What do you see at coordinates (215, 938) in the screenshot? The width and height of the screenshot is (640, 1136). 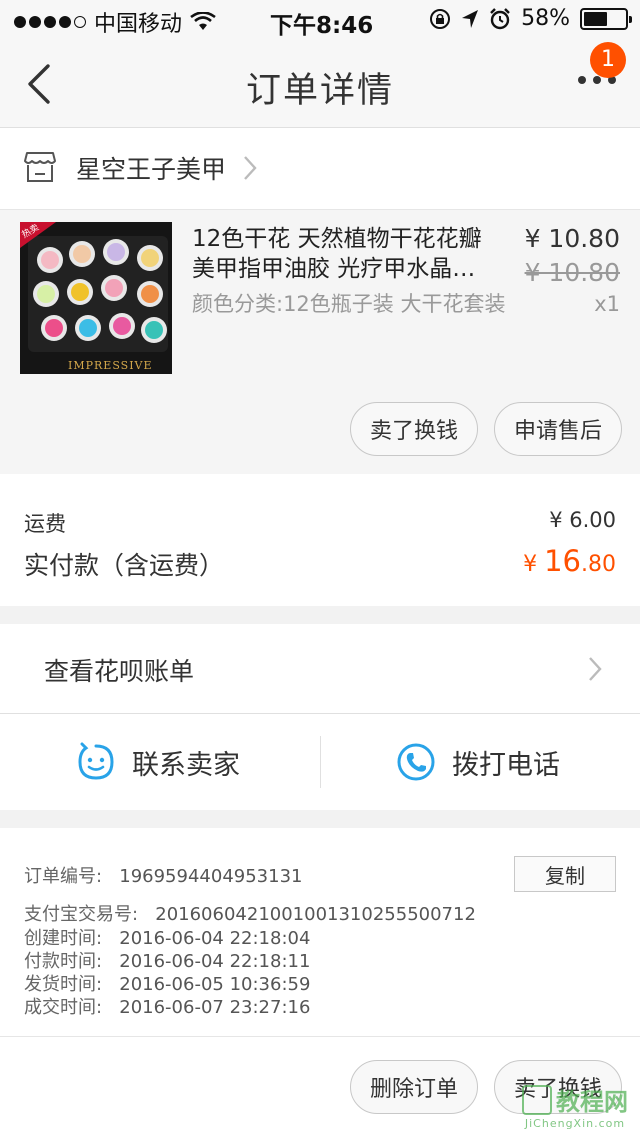 I see `created-time-value: 2016-06-04 22:18:04` at bounding box center [215, 938].